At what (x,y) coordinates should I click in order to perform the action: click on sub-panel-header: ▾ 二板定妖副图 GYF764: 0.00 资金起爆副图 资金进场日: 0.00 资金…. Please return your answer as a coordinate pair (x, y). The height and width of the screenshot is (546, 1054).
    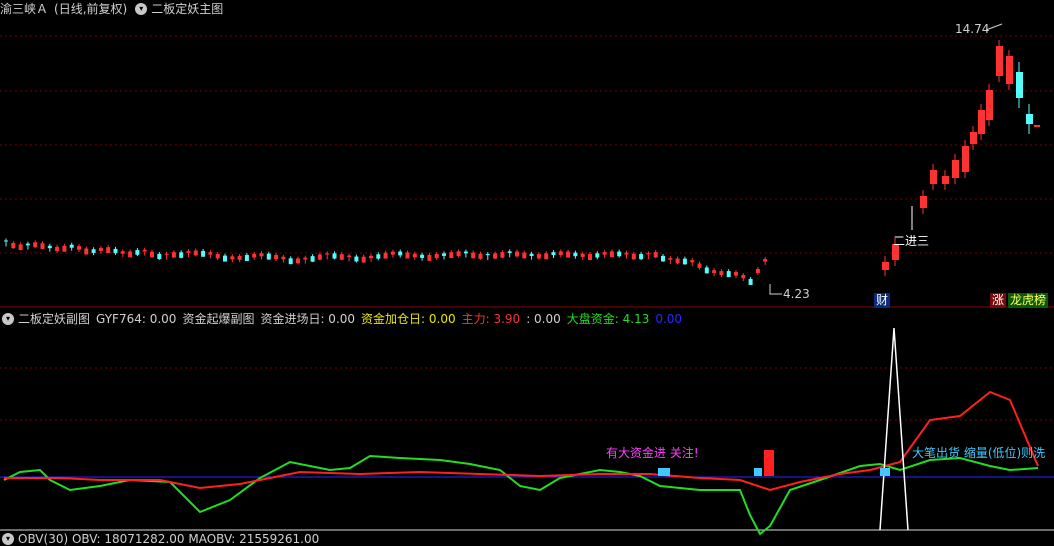
    Looking at the image, I should click on (344, 319).